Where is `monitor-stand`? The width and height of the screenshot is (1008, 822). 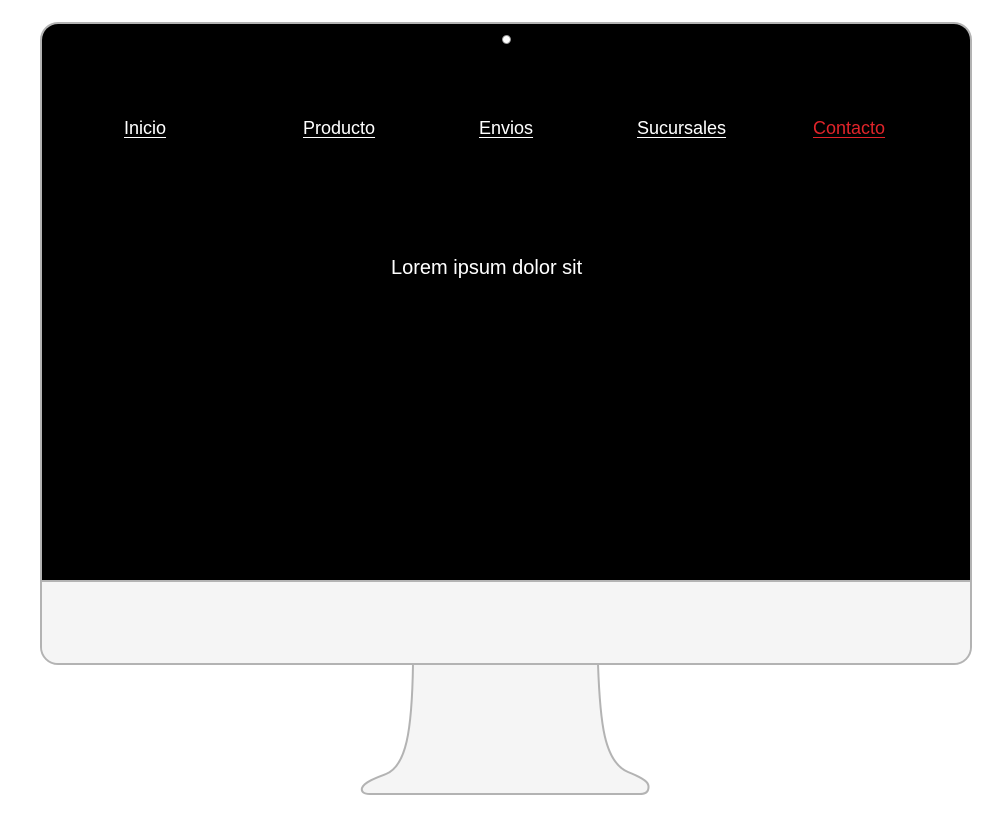 monitor-stand is located at coordinates (505, 729).